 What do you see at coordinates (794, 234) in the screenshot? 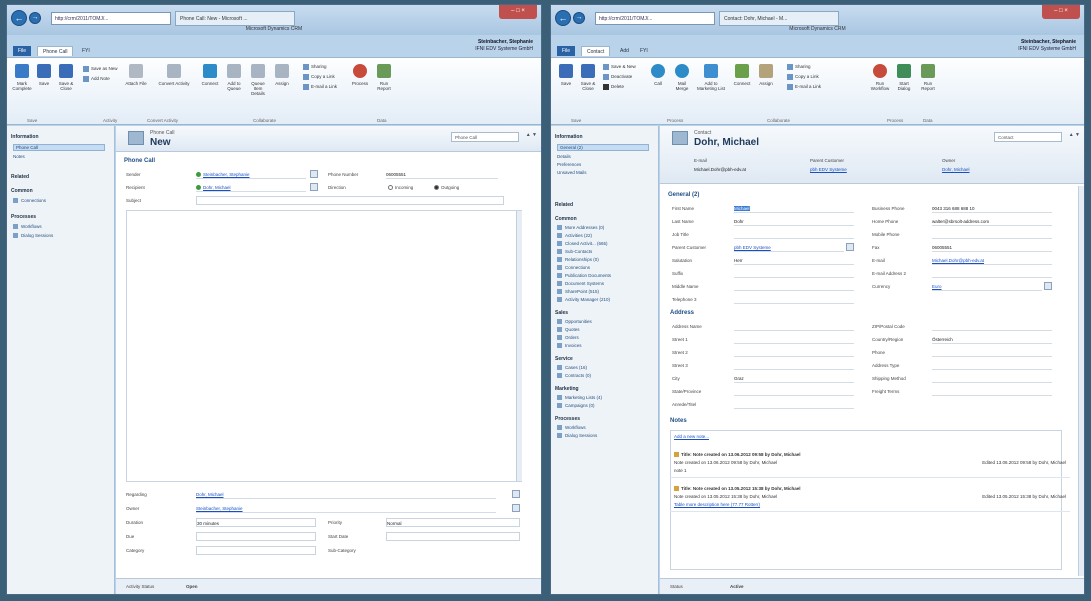
I see `job-title-field` at bounding box center [794, 234].